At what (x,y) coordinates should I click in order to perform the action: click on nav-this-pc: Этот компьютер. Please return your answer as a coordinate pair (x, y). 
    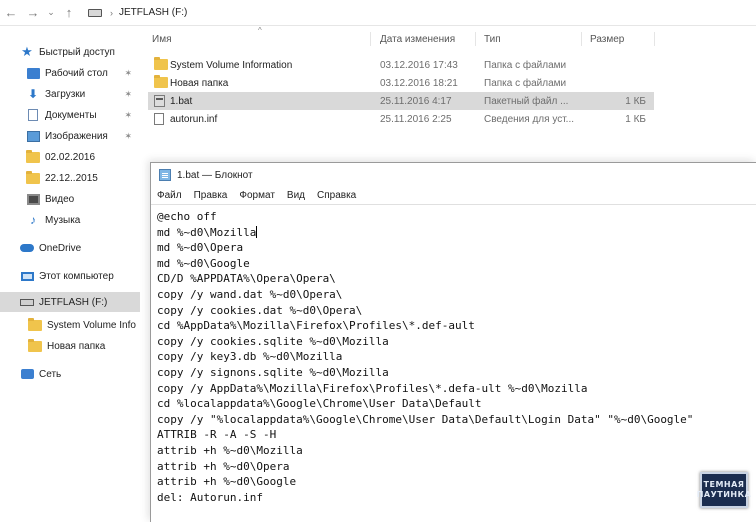
    Looking at the image, I should click on (70, 276).